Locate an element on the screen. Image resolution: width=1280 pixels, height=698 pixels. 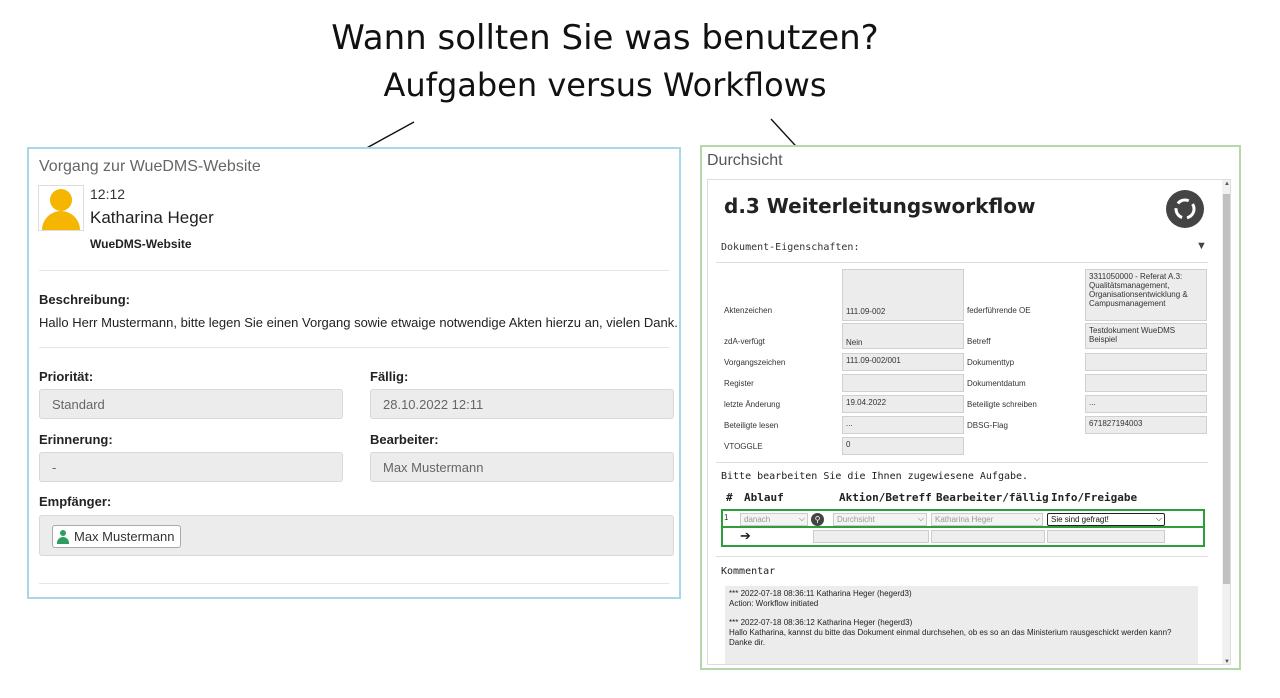
prop-zda: Nein is located at coordinates (903, 336).